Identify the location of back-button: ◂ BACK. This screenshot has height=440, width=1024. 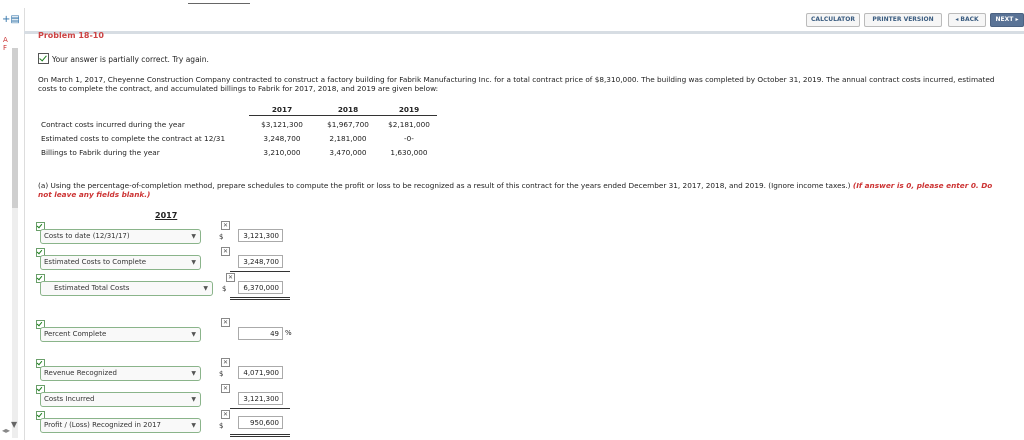
(967, 20).